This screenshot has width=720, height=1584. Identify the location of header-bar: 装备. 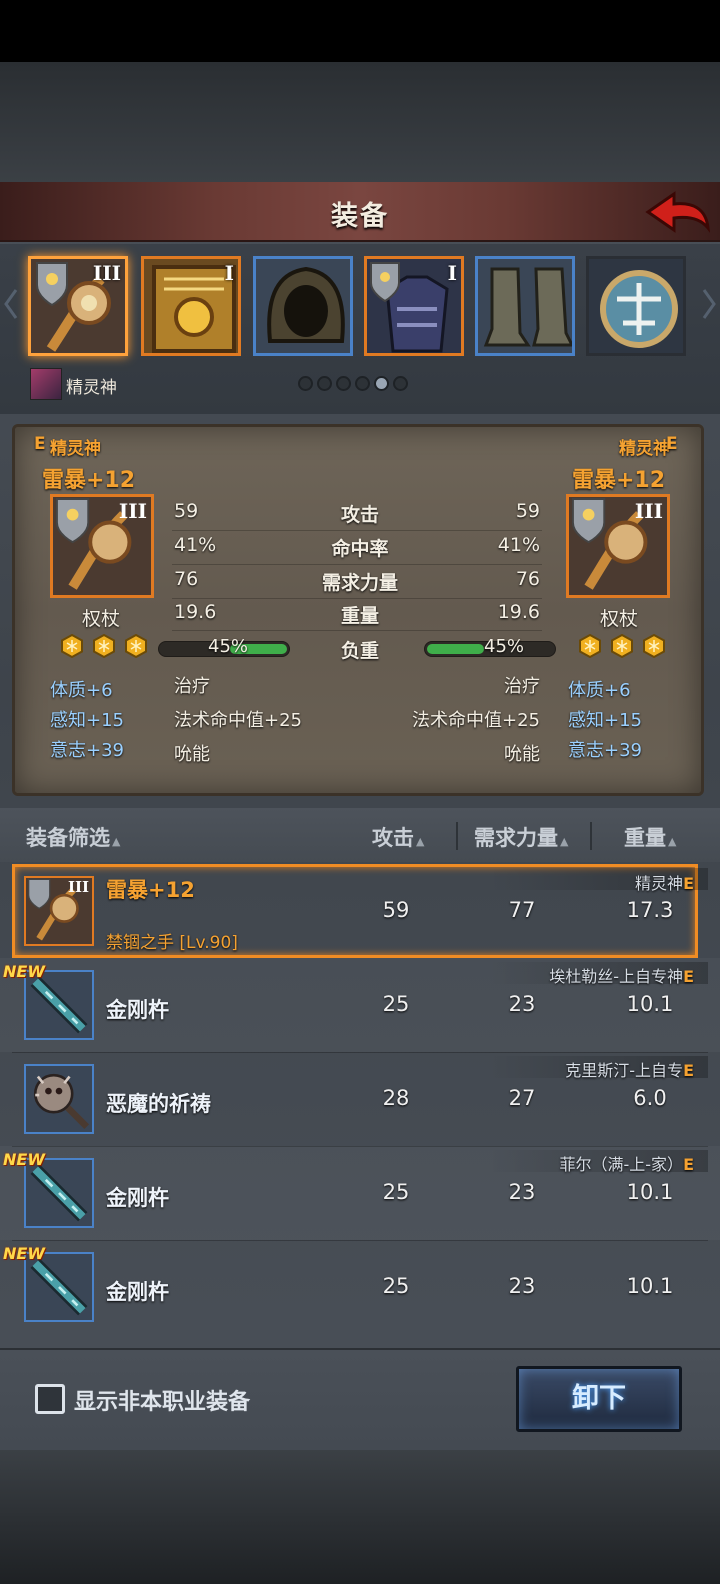
(360, 212).